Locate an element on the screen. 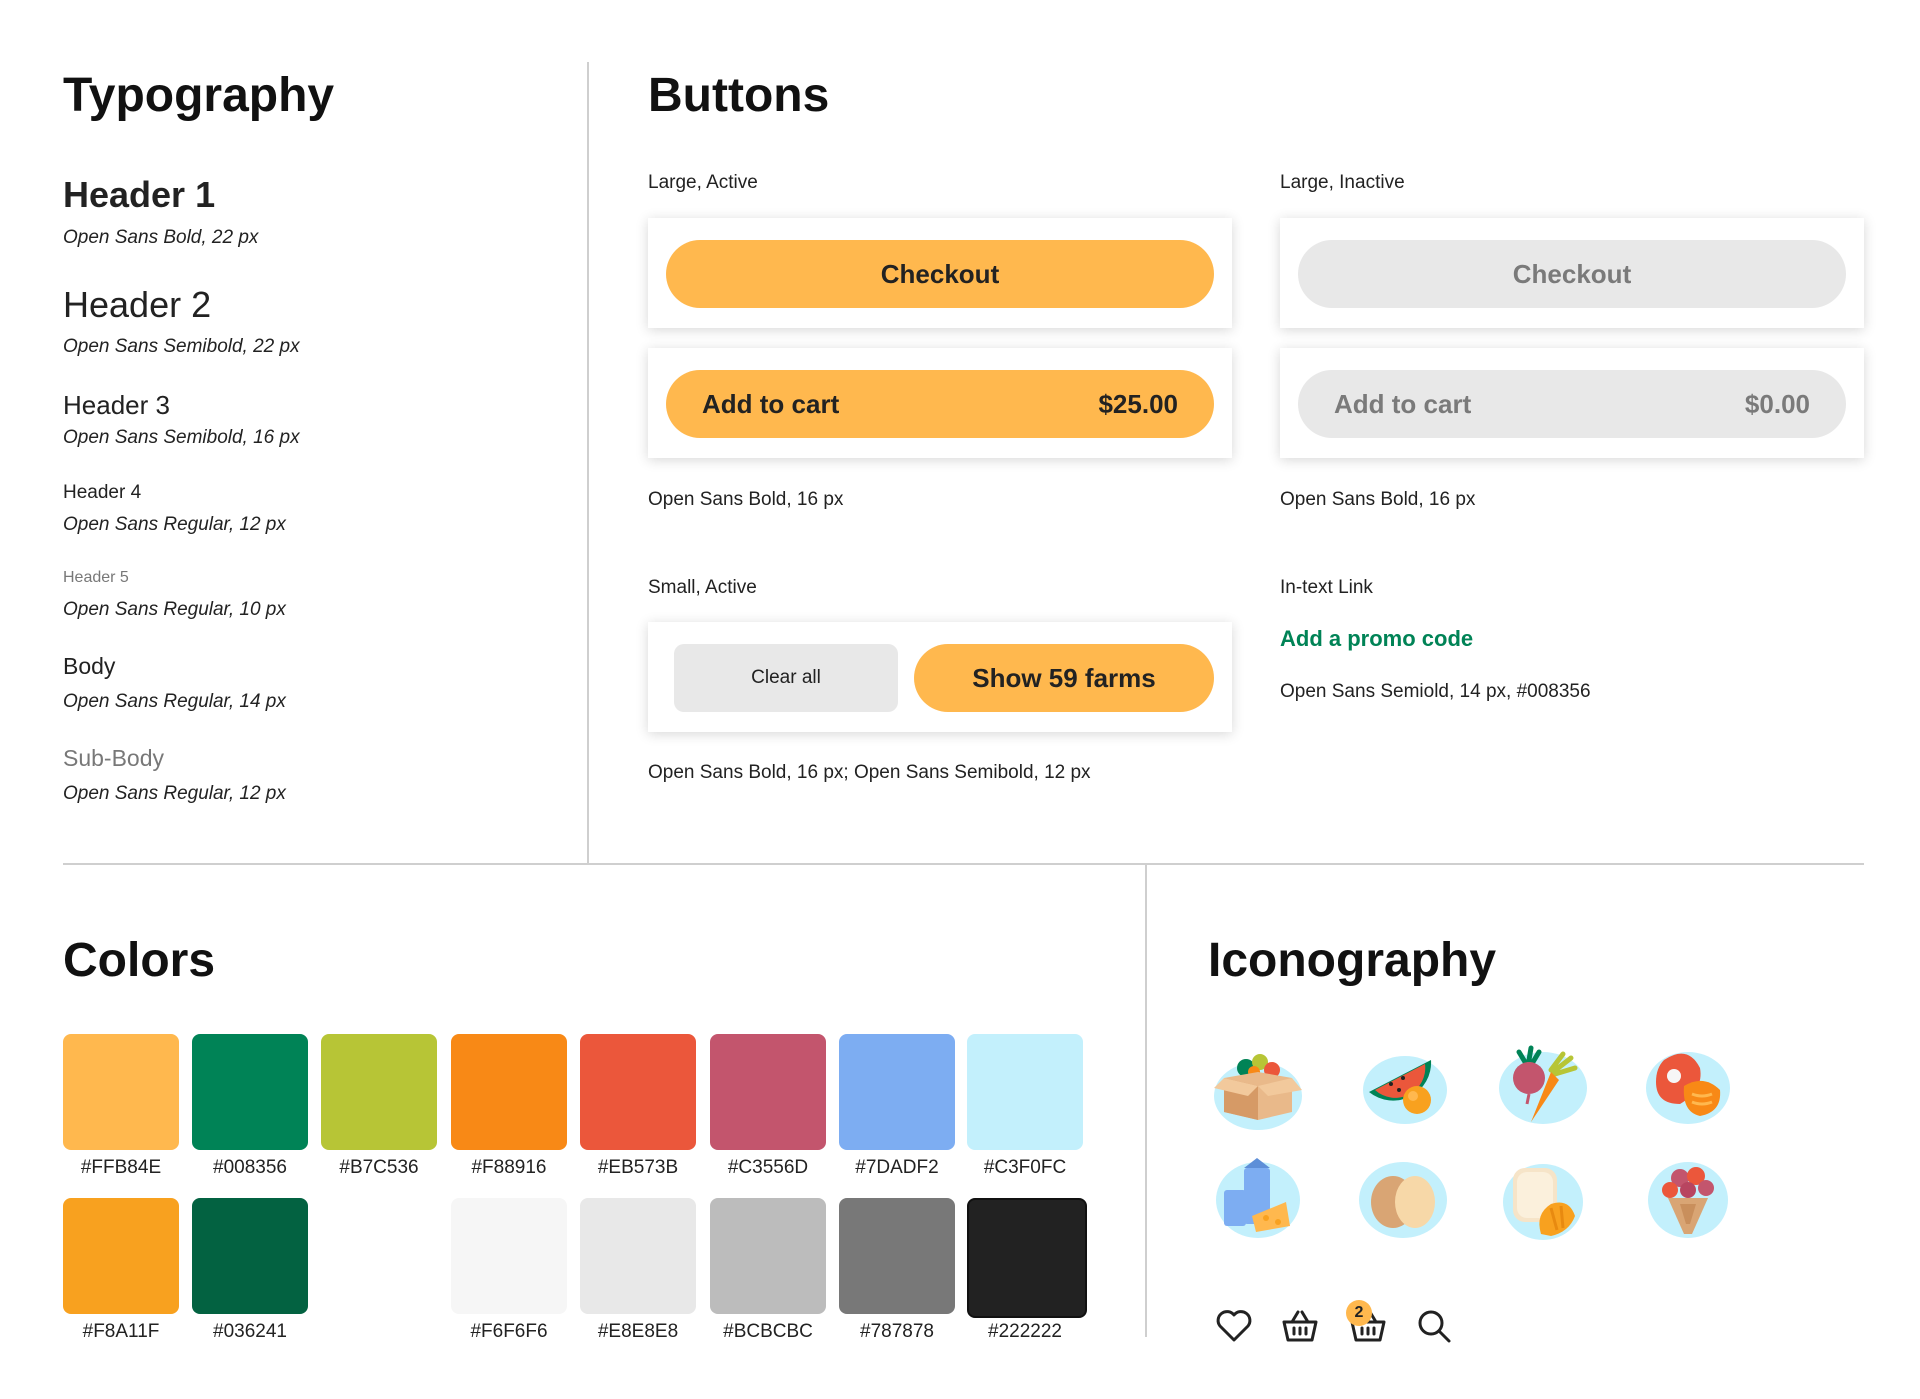 The image size is (1920, 1399). basket-icon is located at coordinates (1300, 1326).